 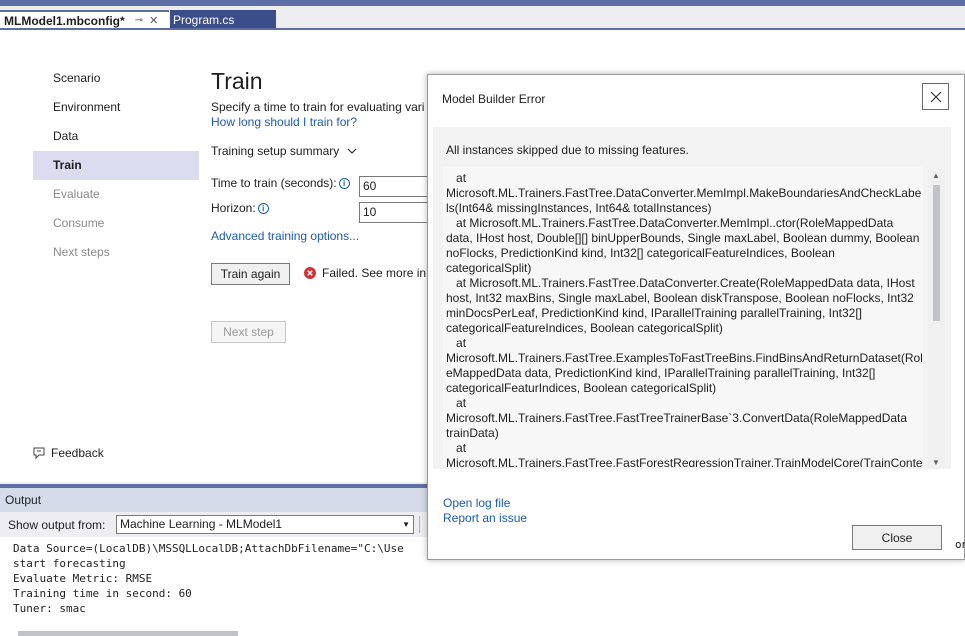 I want to click on nav-item-train: Train, so click(x=116, y=165).